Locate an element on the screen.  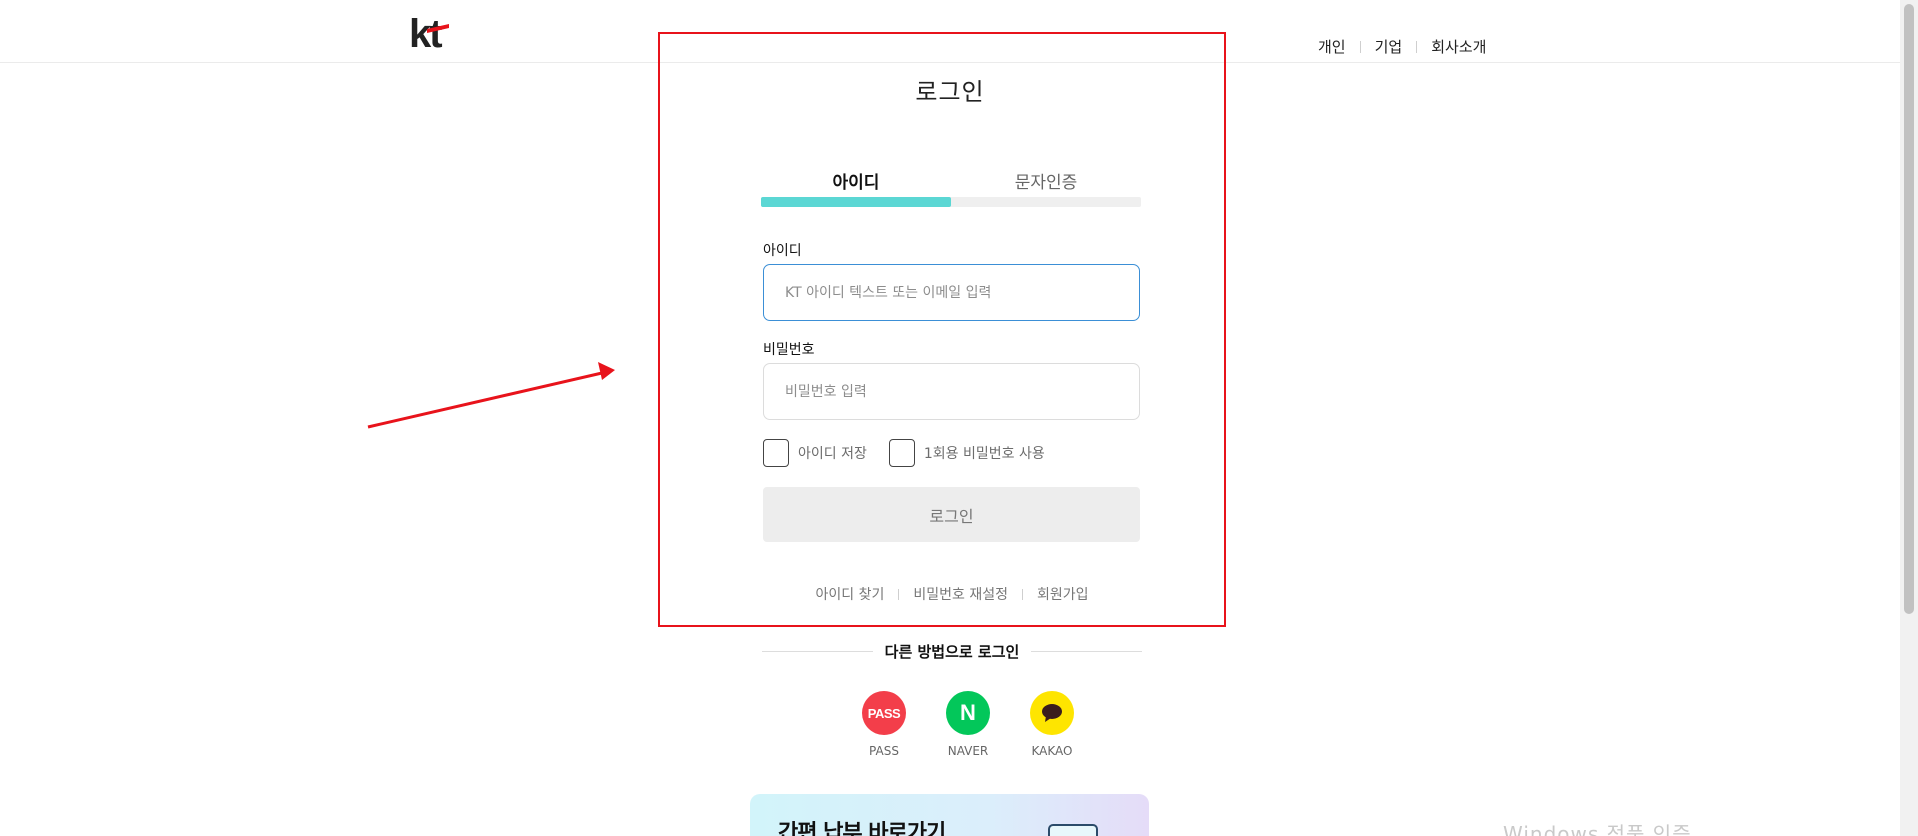
id-label: 아이디 is located at coordinates (782, 251).